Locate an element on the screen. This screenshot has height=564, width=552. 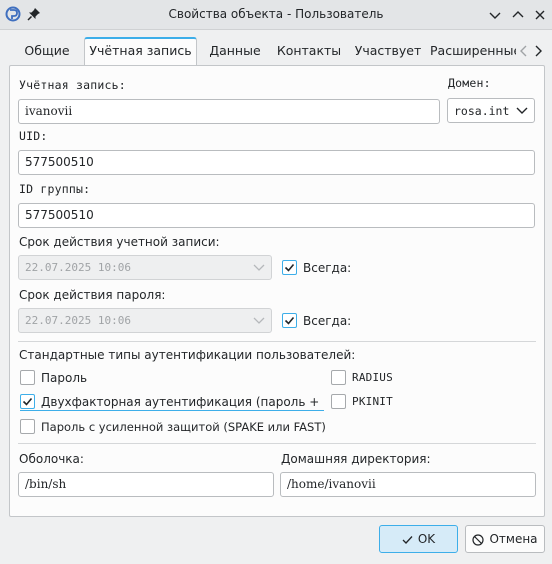
auth-password-label: Пароль is located at coordinates (64, 378).